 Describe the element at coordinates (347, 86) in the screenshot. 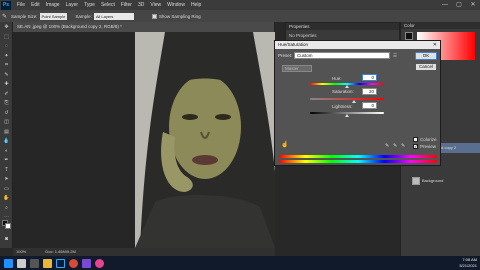

I see `hue-slider-thumb` at that location.